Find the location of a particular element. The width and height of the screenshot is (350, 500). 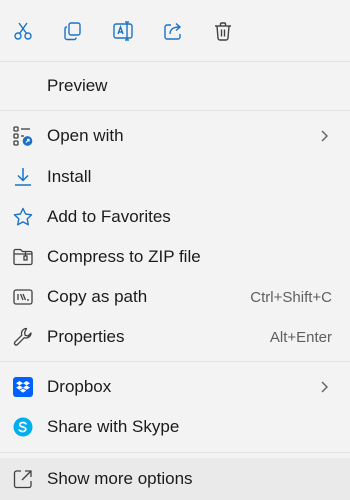

menu-item-label: Show more options is located at coordinates (120, 478).